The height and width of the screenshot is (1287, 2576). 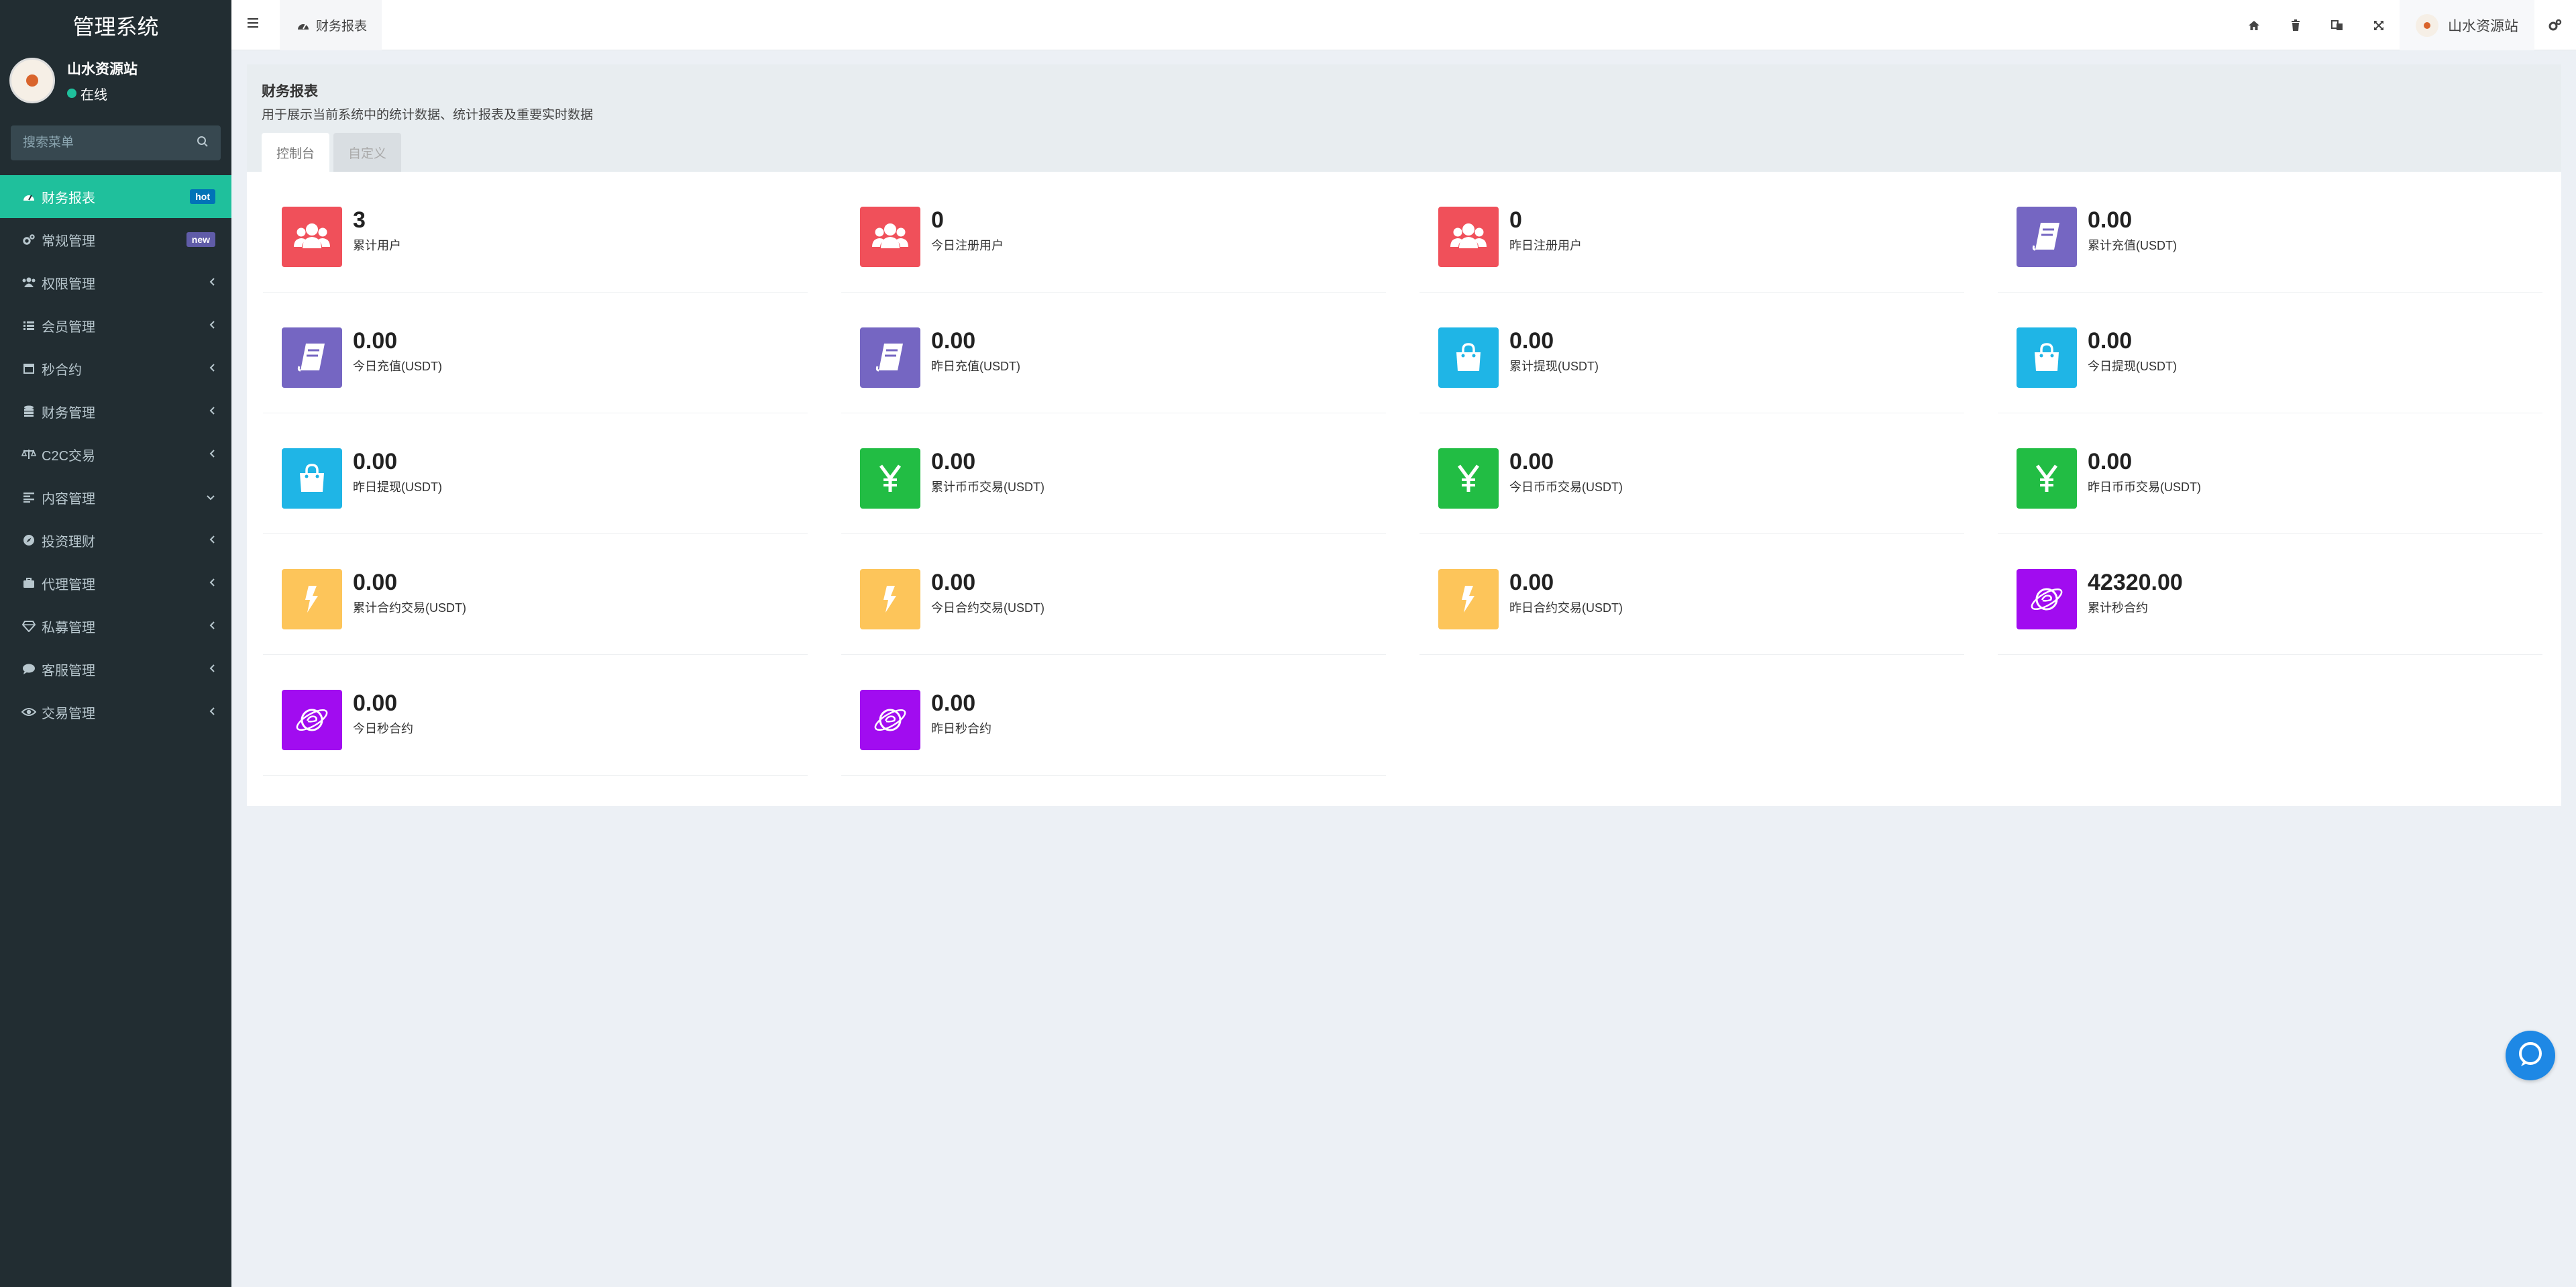 What do you see at coordinates (115, 282) in the screenshot?
I see `sidebar-item-2: 权限管理` at bounding box center [115, 282].